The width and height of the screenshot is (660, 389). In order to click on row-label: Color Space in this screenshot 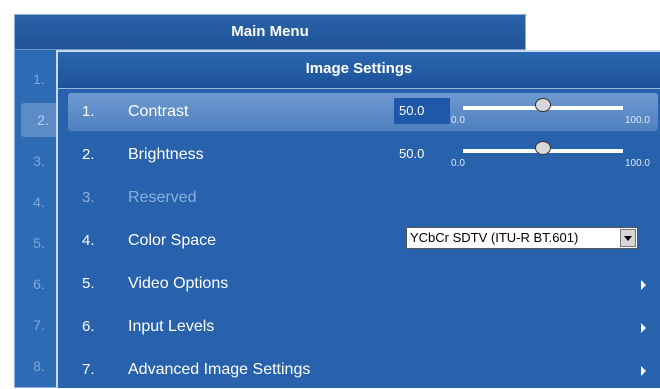, I will do `click(172, 240)`.